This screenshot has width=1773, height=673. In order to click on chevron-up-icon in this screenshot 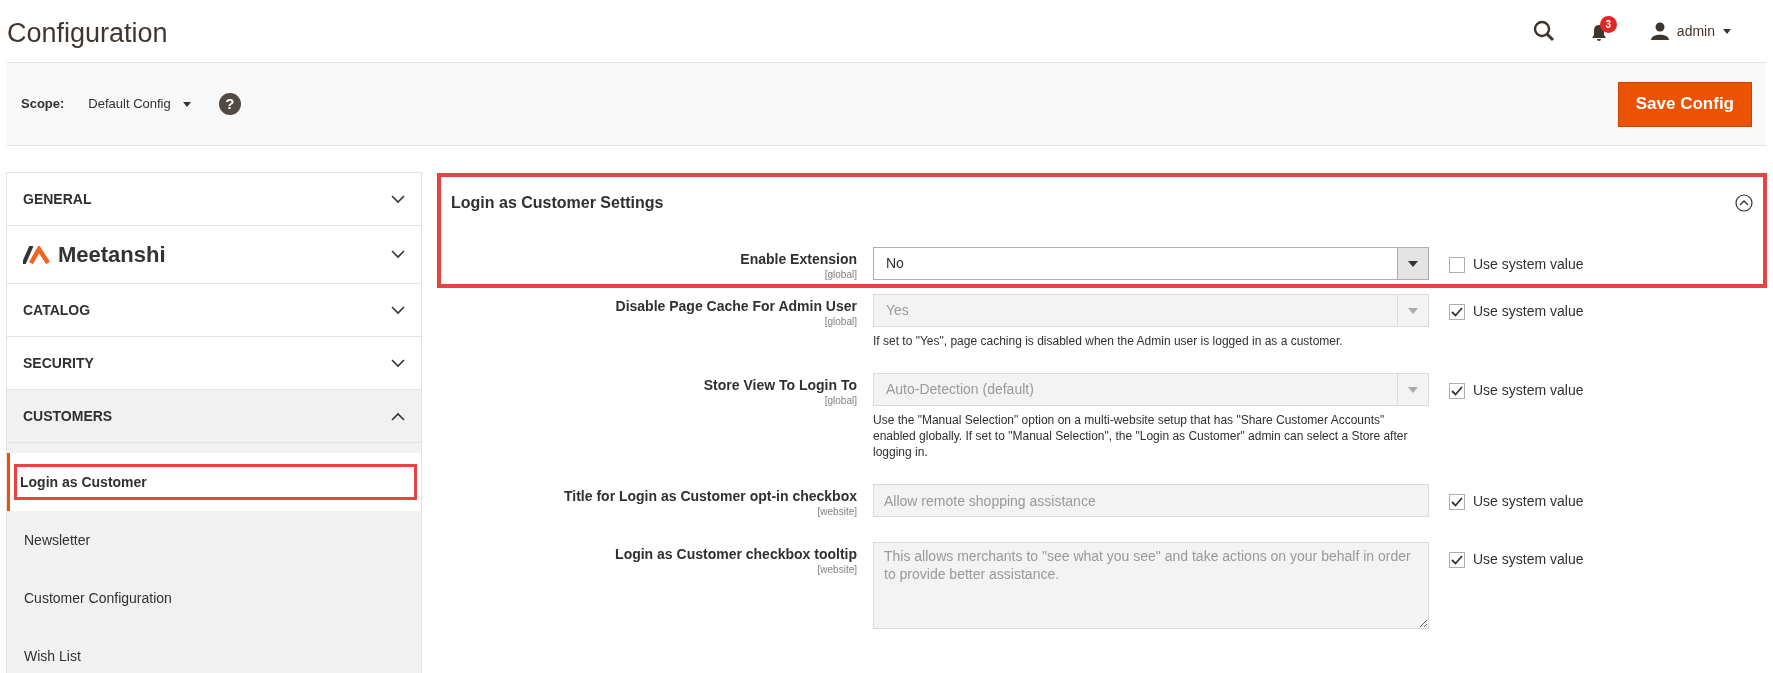, I will do `click(398, 416)`.